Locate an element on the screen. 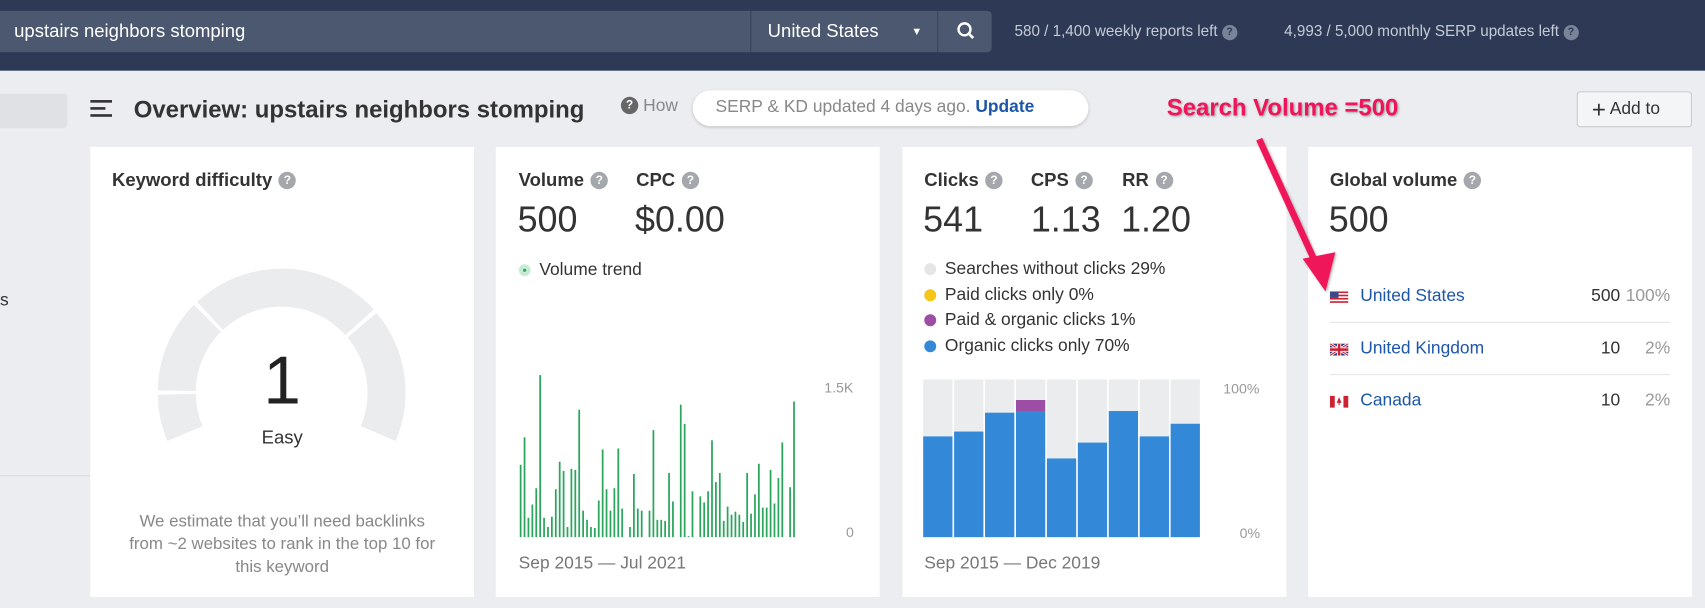  country-link: Canada is located at coordinates (1390, 401).